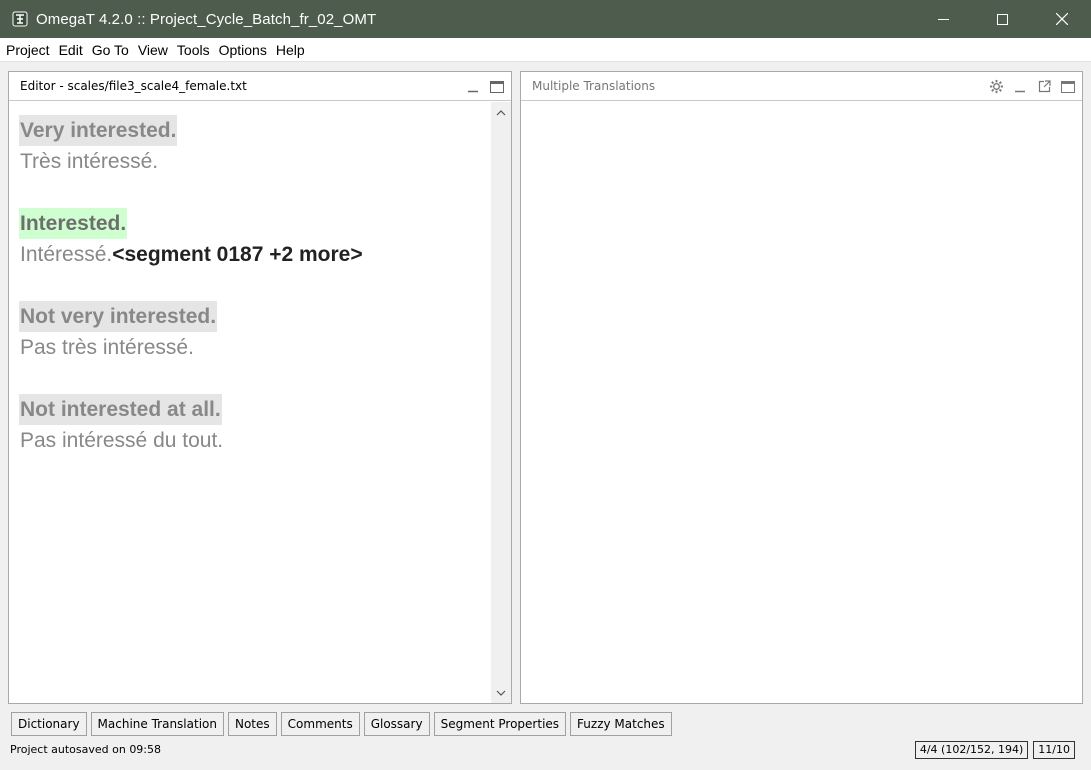 Image resolution: width=1091 pixels, height=770 pixels. Describe the element at coordinates (1044, 87) in the screenshot. I see `undock-panel-icon` at that location.